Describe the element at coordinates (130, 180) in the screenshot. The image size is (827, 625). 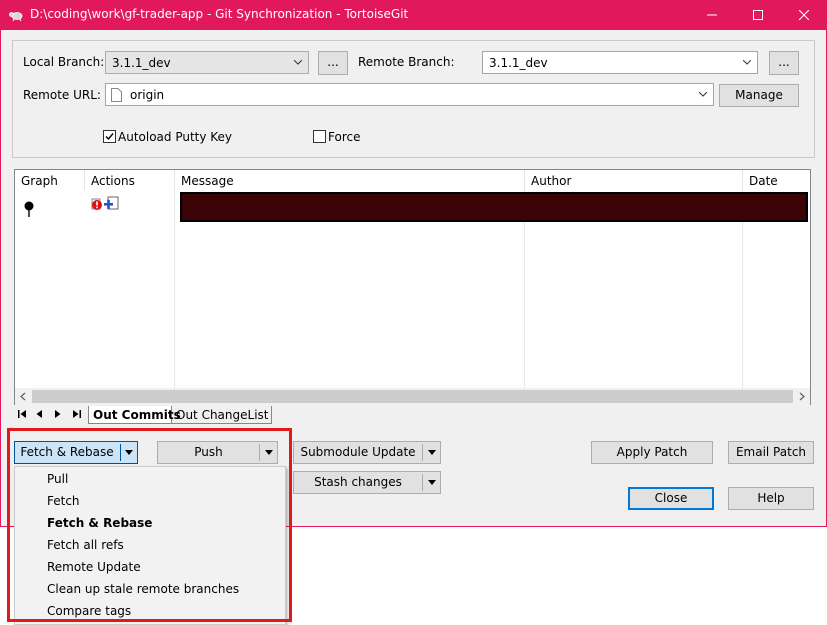
I see `column-header-actions: Actions` at that location.